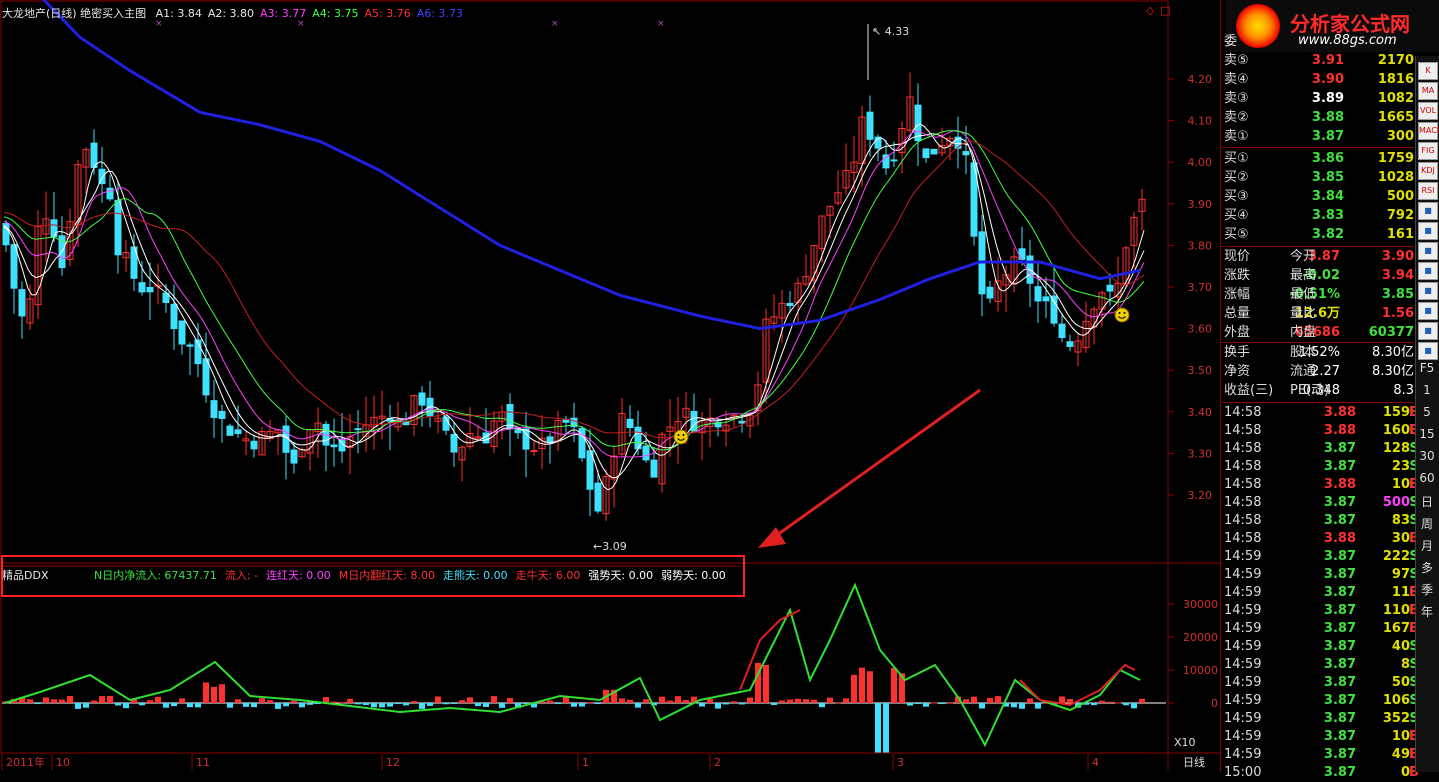  I want to click on tick-volume: 222, so click(1396, 556).